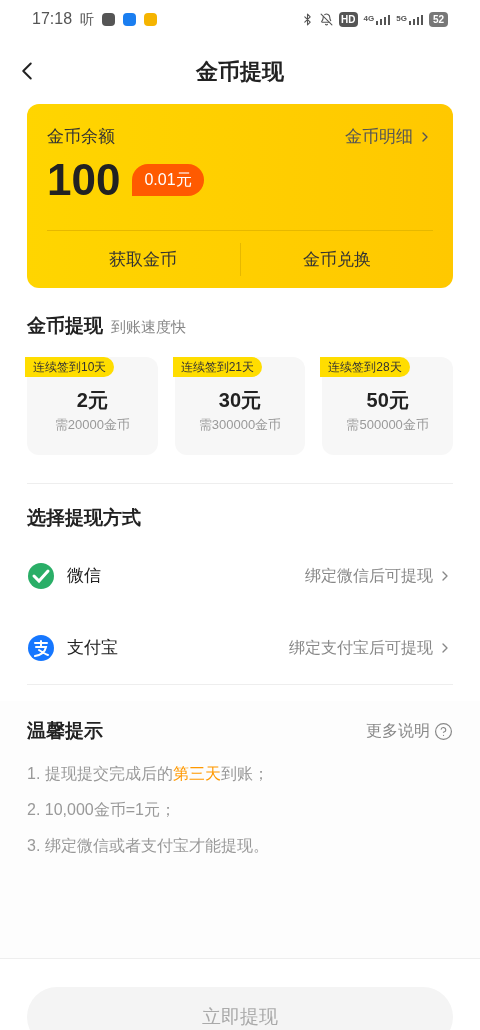 The height and width of the screenshot is (1030, 480). I want to click on section-title: 金币提现, so click(65, 326).